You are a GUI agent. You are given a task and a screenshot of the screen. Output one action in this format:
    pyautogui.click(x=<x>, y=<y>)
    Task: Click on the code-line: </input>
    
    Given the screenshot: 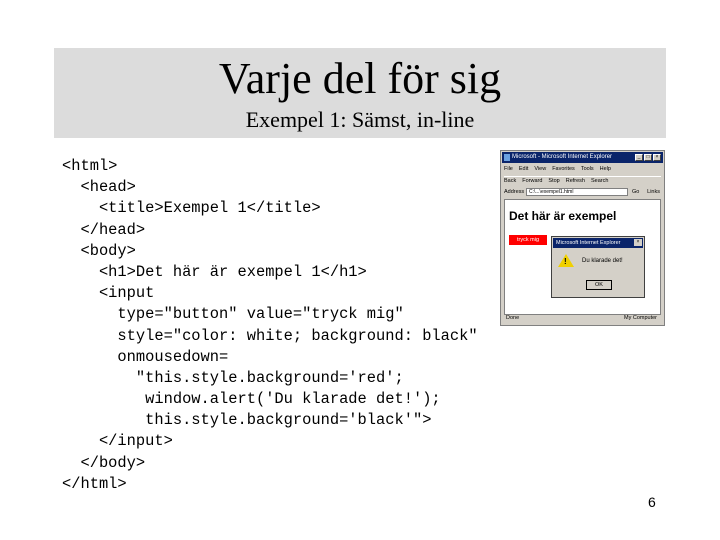 What is the action you would take?
    pyautogui.click(x=117, y=441)
    